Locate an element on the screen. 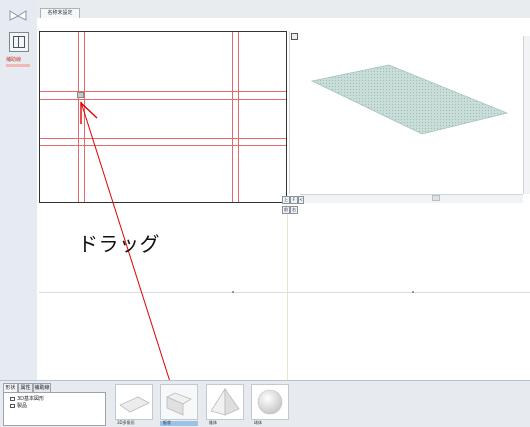  pyramid-icon is located at coordinates (225, 401).